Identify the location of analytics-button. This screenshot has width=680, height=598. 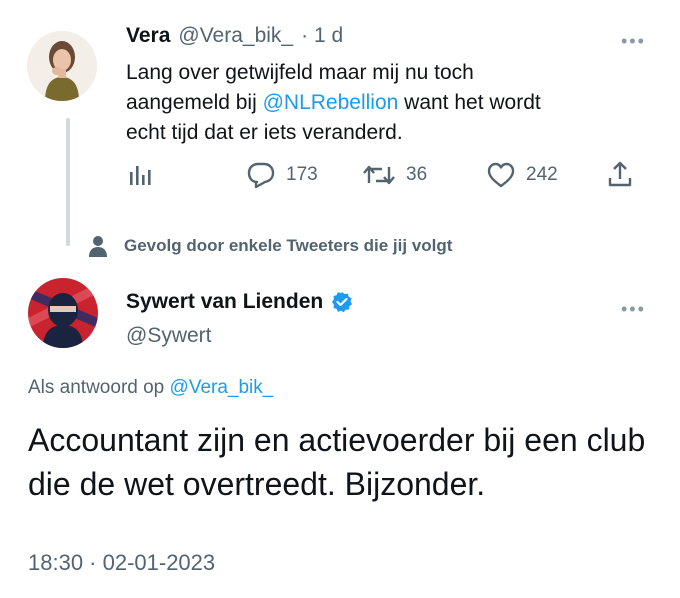
(139, 175).